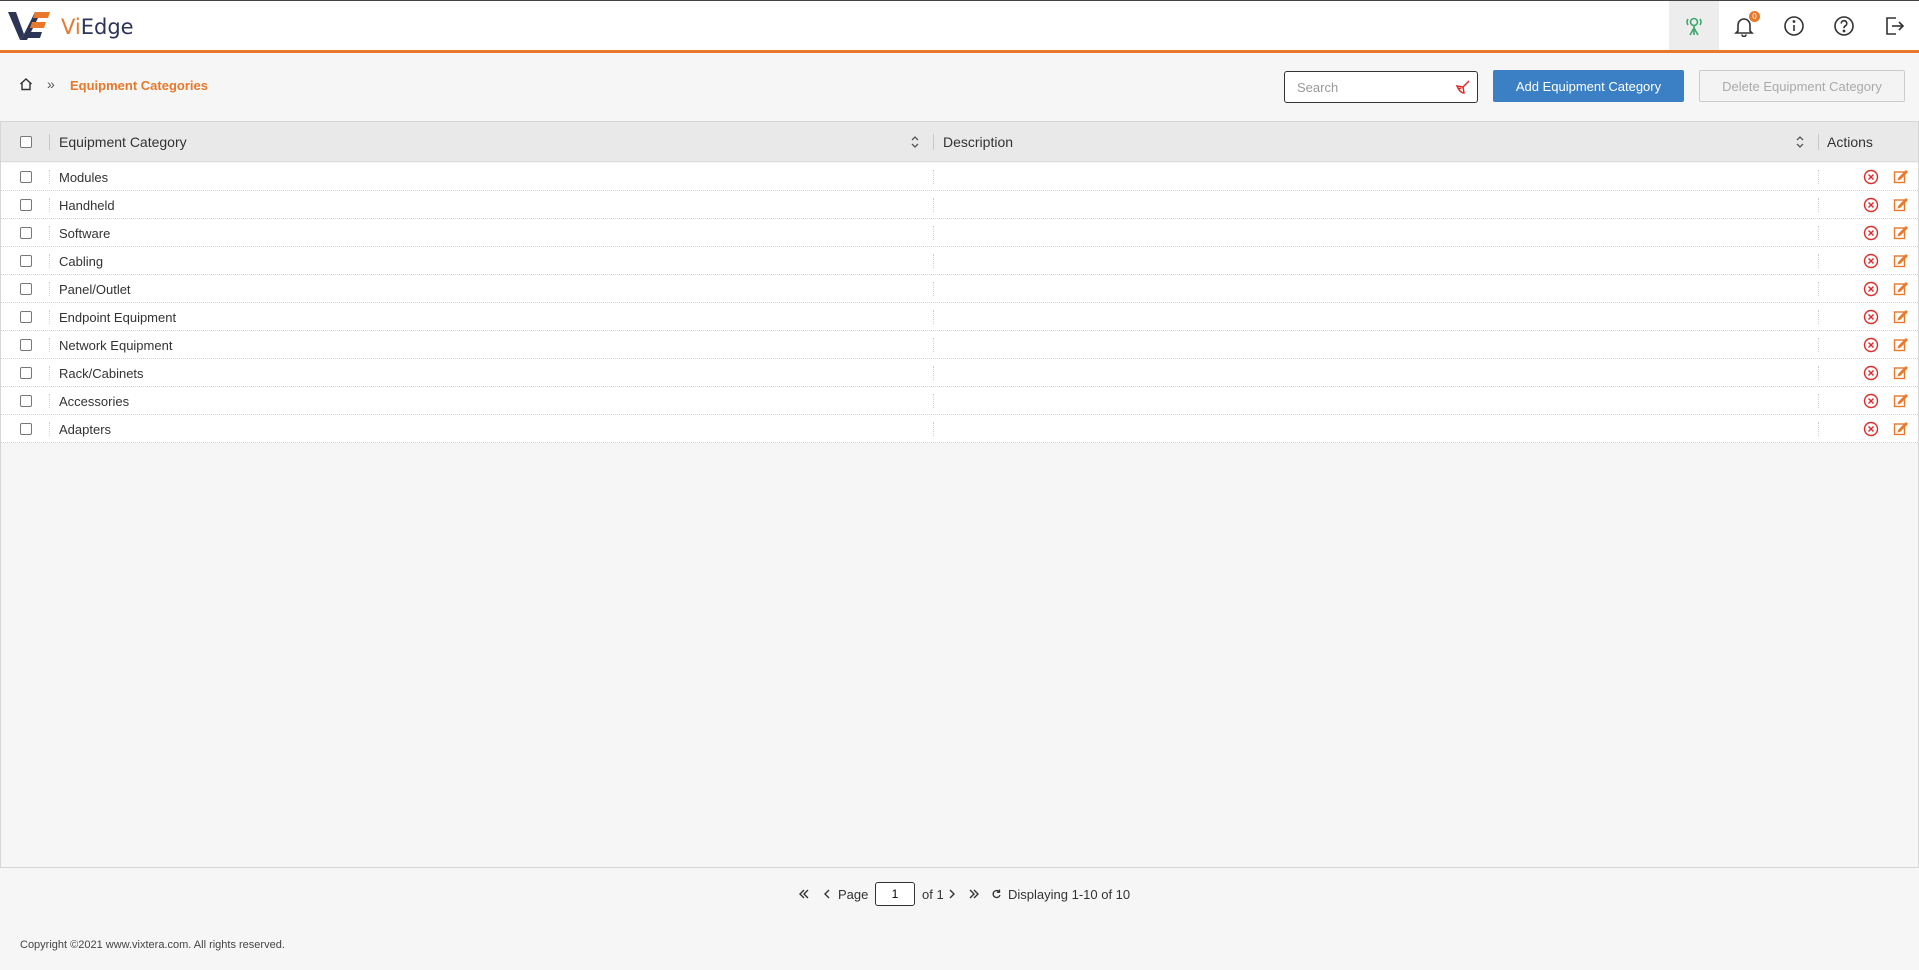 This screenshot has width=1919, height=970. I want to click on first-page-icon, so click(804, 894).